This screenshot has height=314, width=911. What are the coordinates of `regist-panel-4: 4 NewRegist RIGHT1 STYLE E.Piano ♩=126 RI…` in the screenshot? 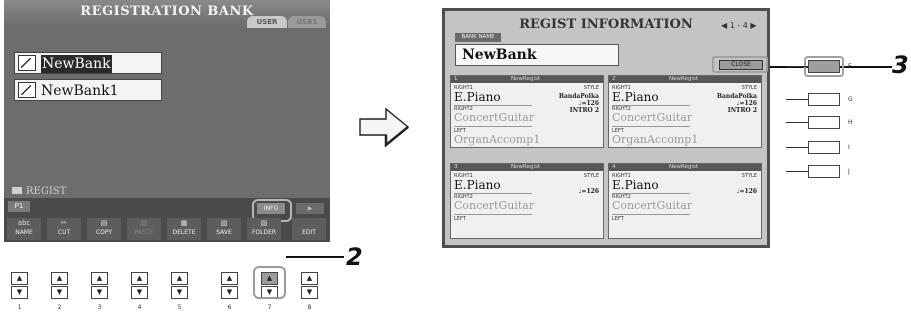 It's located at (685, 201).